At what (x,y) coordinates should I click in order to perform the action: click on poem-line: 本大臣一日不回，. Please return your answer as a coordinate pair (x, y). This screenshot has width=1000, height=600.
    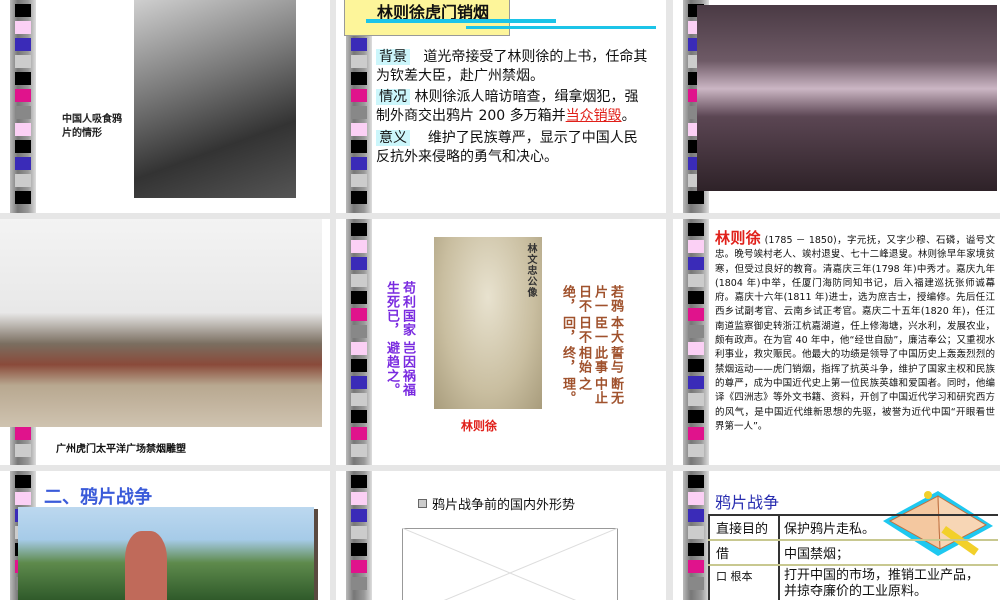
    Looking at the image, I should click on (591, 329).